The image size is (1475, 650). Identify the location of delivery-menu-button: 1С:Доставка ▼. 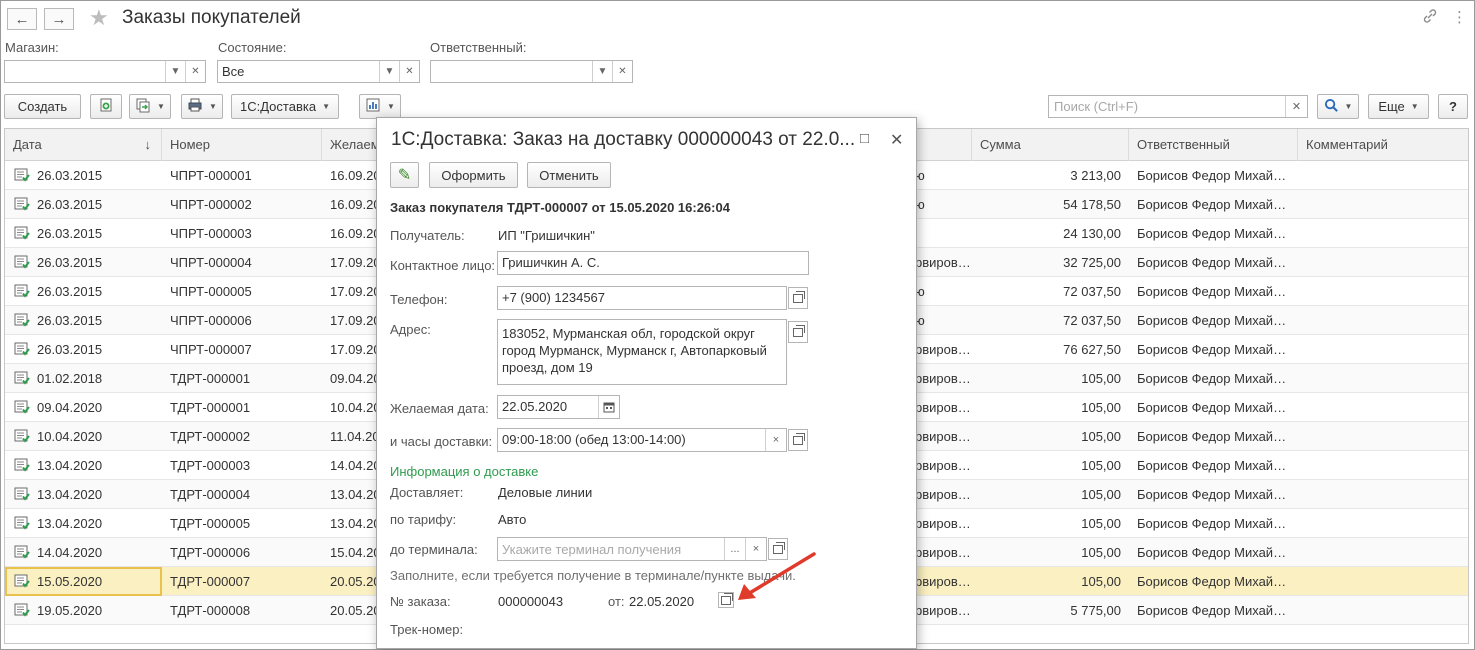
(285, 106).